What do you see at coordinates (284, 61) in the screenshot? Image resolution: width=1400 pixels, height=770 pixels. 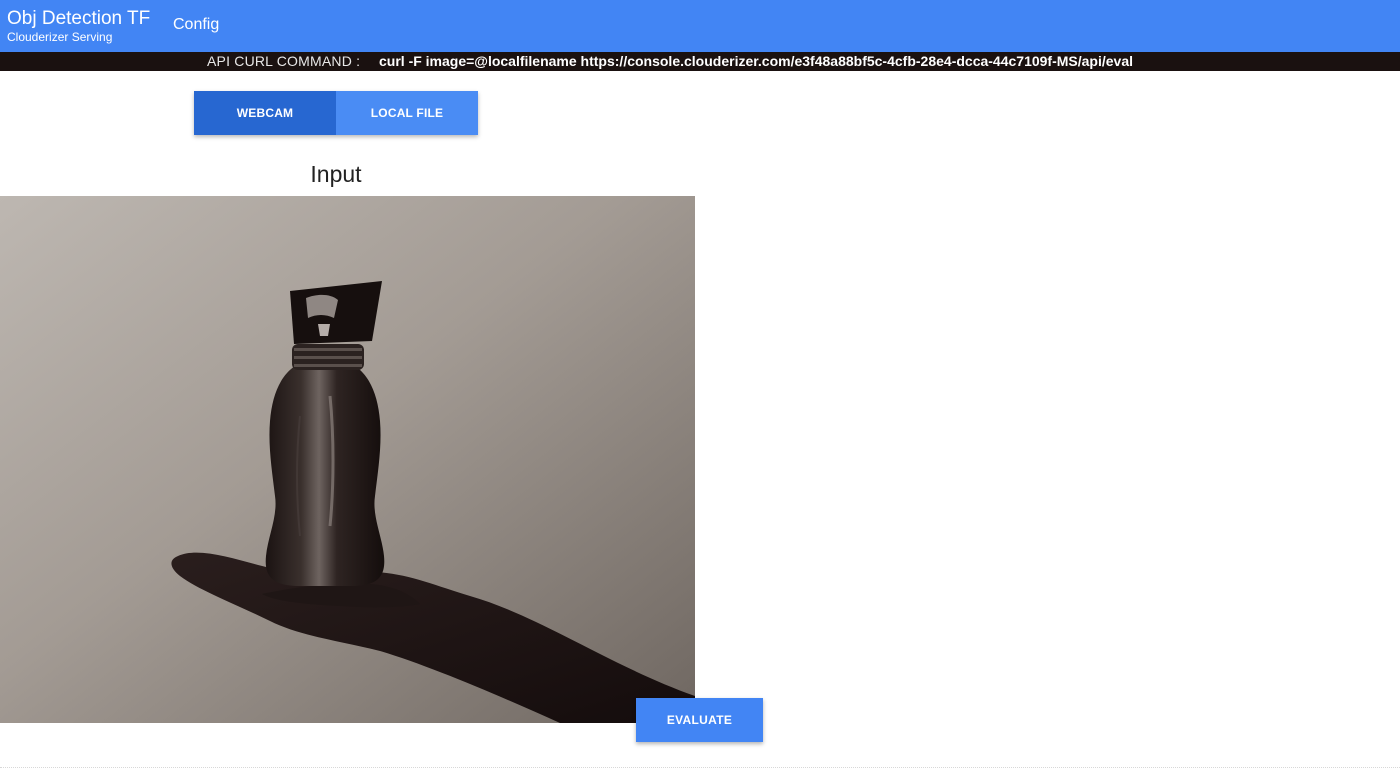 I see `curl-command-label: API CURL COMMAND :` at bounding box center [284, 61].